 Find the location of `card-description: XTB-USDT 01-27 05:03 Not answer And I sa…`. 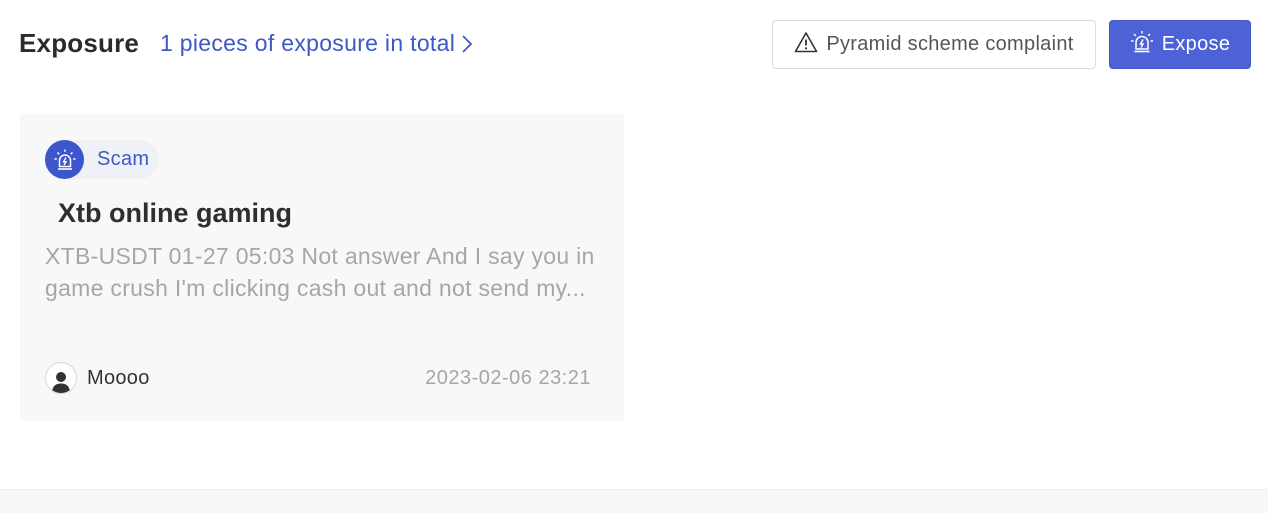

card-description: XTB-USDT 01-27 05:03 Not answer And I sa… is located at coordinates (320, 272).